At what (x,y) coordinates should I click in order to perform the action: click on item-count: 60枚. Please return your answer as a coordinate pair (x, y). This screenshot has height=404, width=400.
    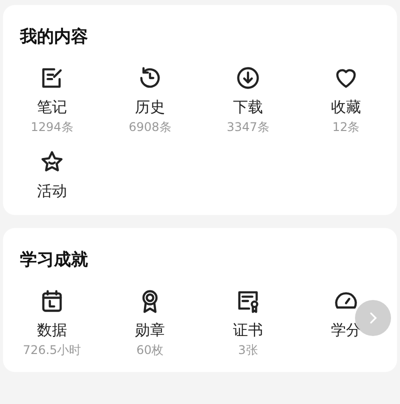
    Looking at the image, I should click on (150, 350).